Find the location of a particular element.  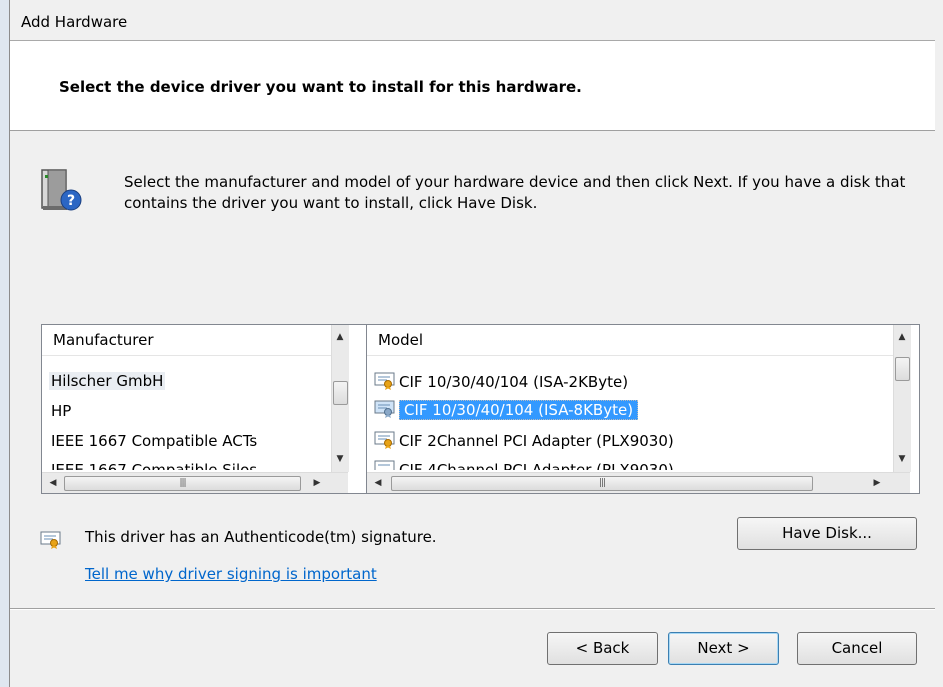

list-item: CIF 10/30/40/104 (ISA-2KByte) is located at coordinates (501, 382).